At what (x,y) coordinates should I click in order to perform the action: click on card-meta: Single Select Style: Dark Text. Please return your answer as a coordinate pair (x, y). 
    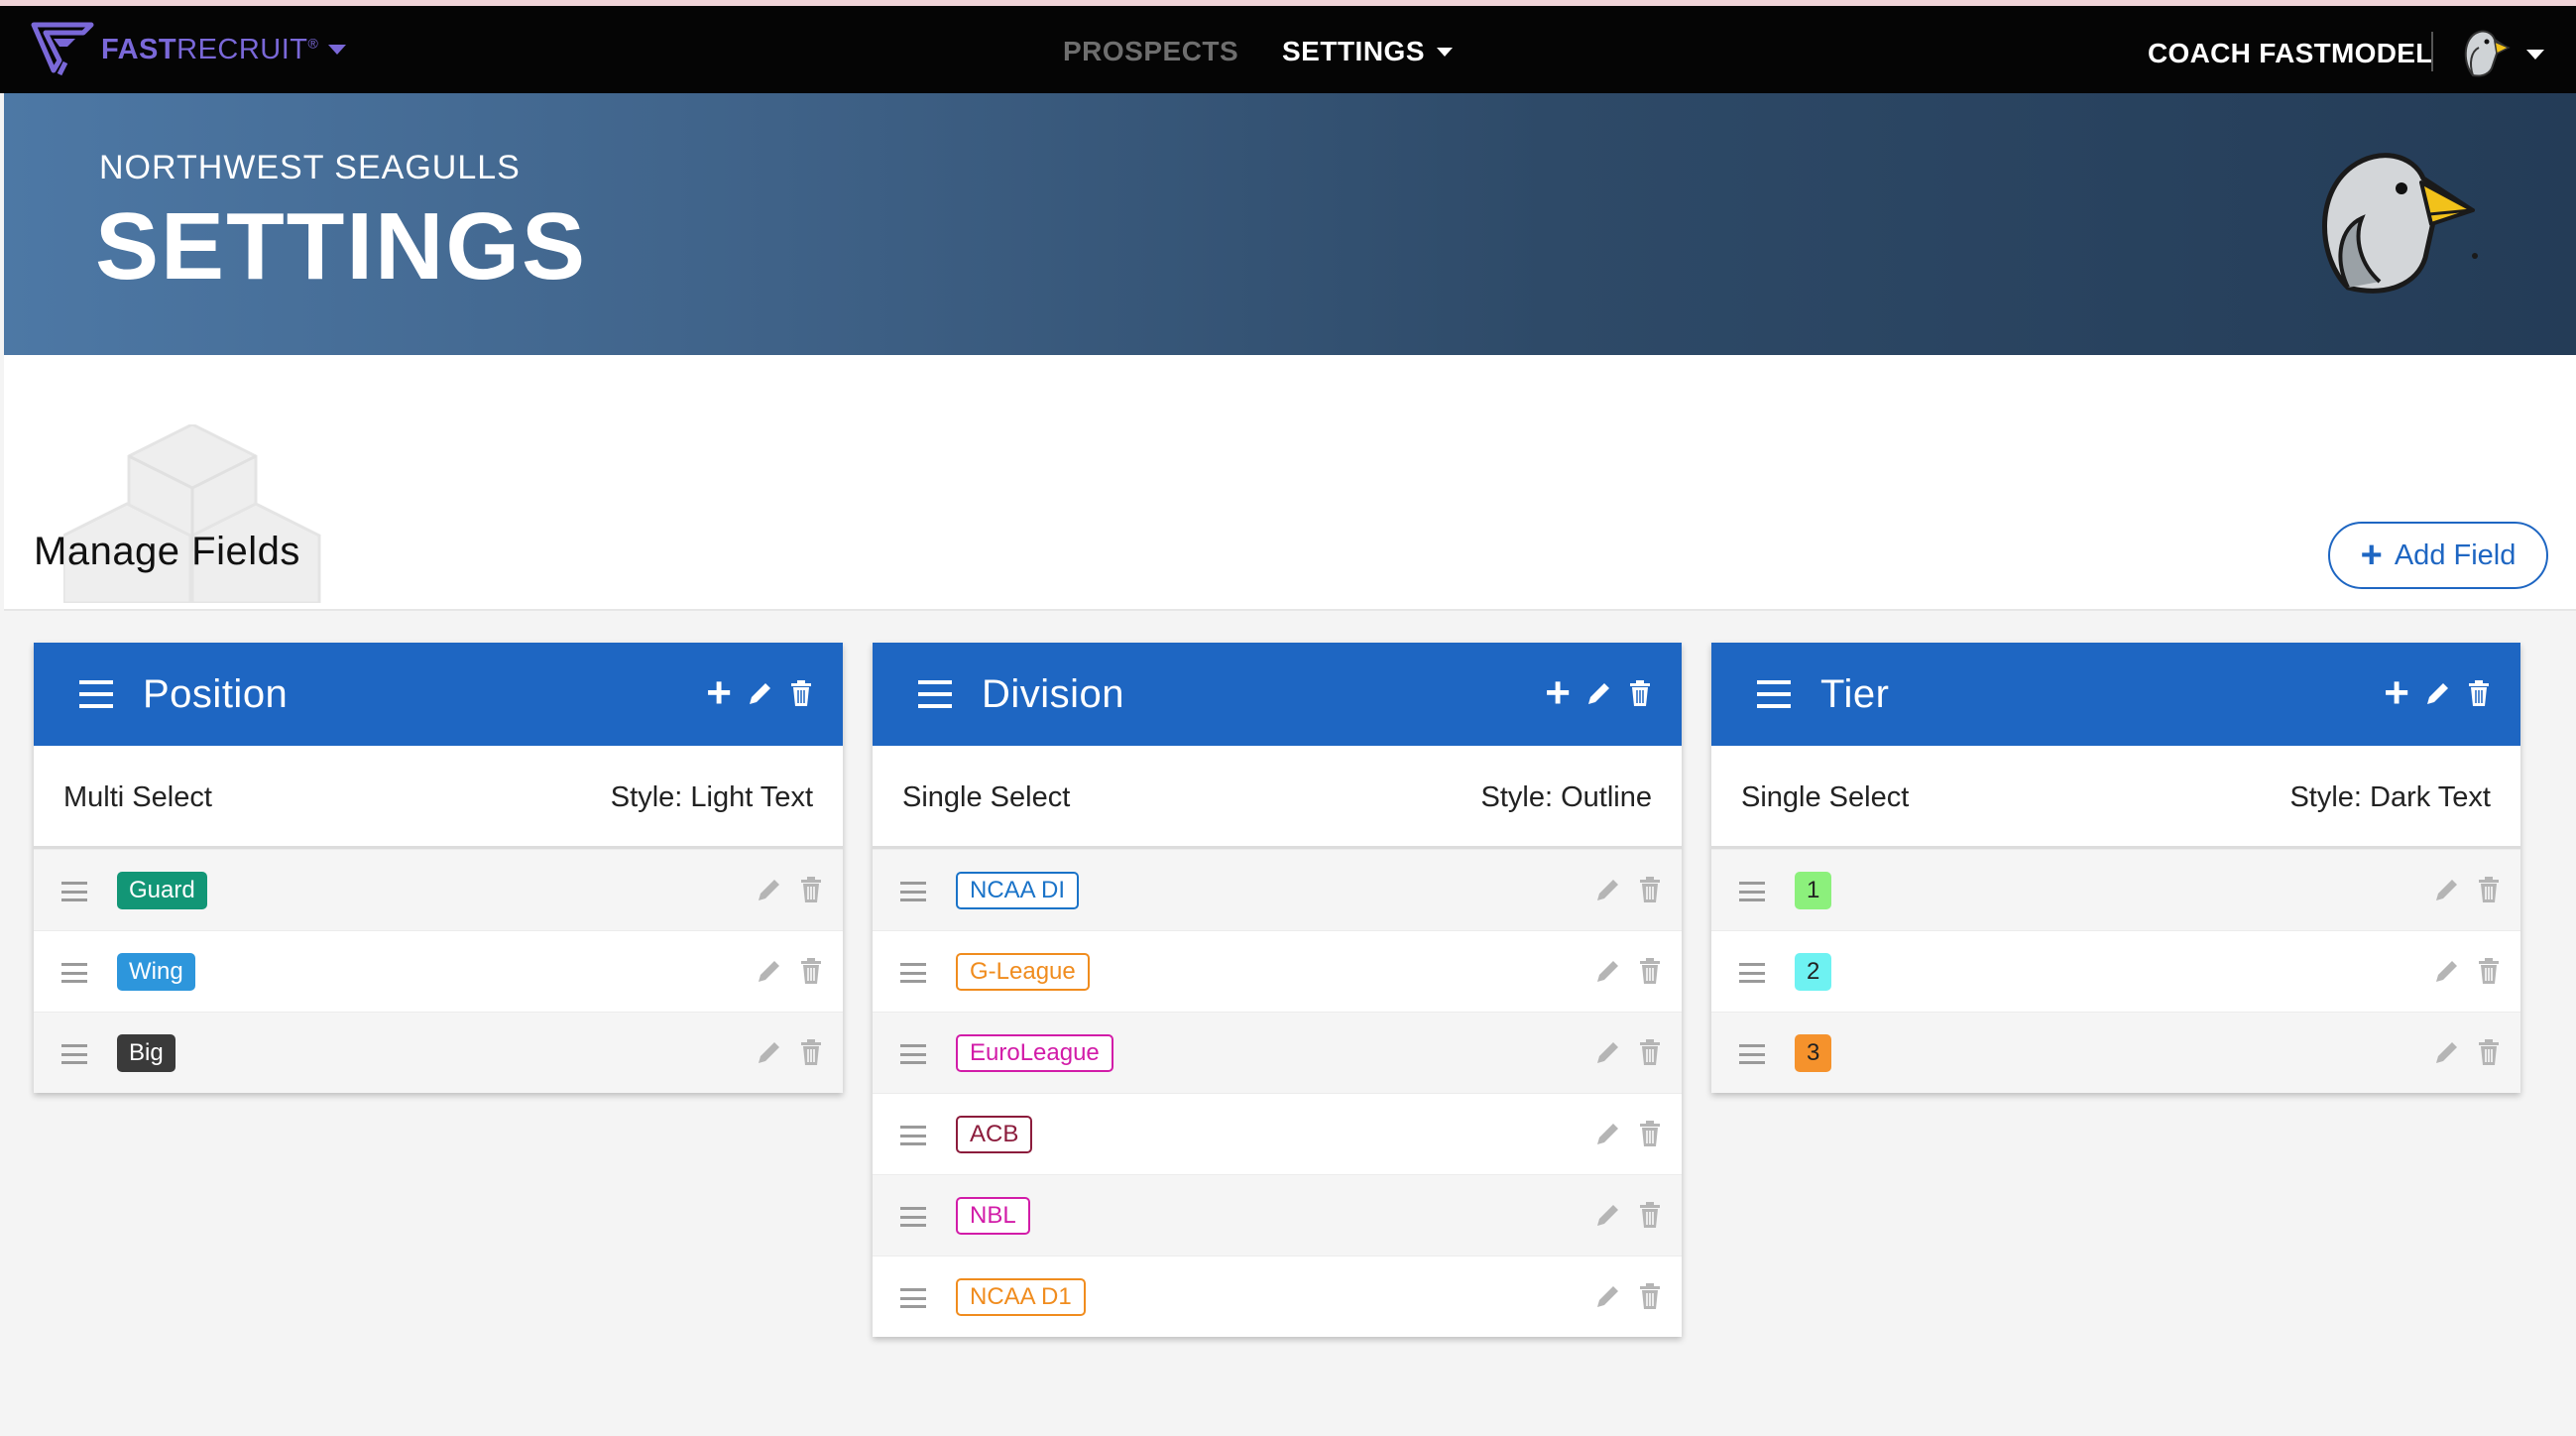
    Looking at the image, I should click on (2116, 797).